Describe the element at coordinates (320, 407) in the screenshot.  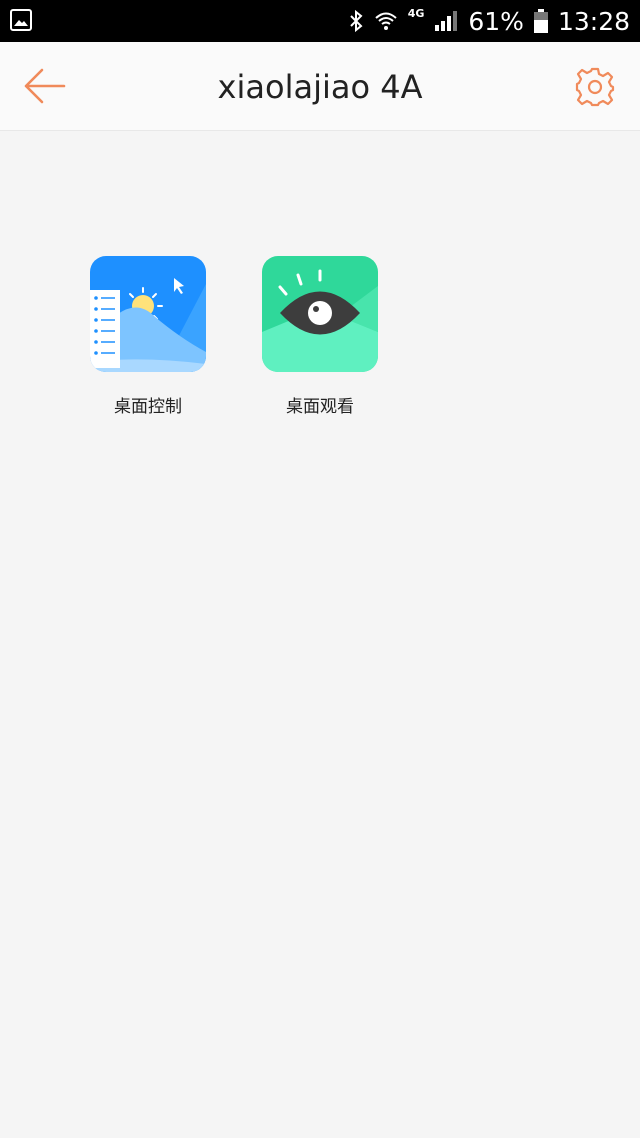
I see `app-label: 桌面观看` at that location.